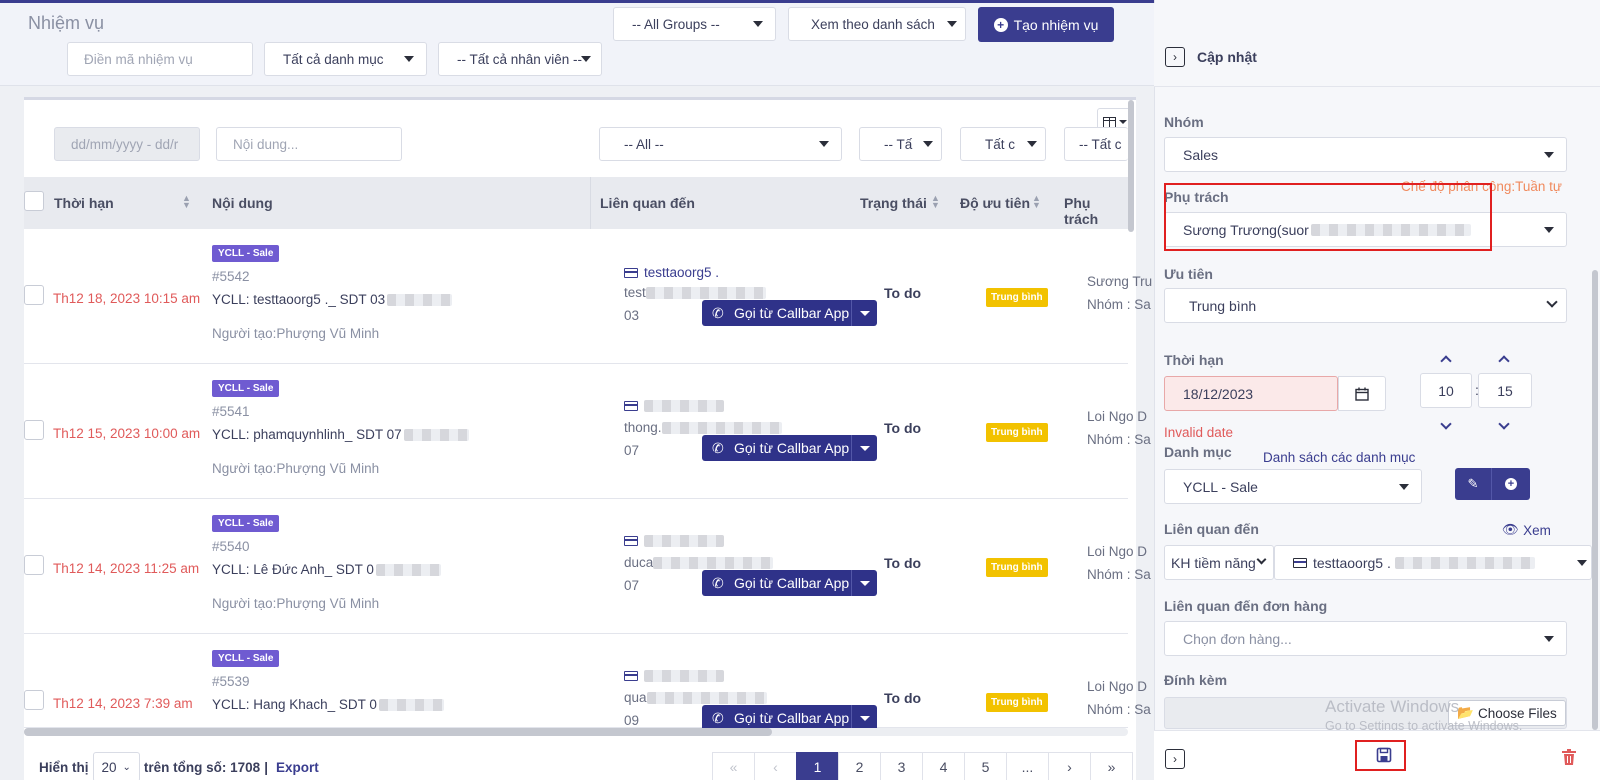 This screenshot has height=780, width=1600. What do you see at coordinates (127, 298) in the screenshot?
I see `row-deadline: Th12 18, 2023 10:15 am` at bounding box center [127, 298].